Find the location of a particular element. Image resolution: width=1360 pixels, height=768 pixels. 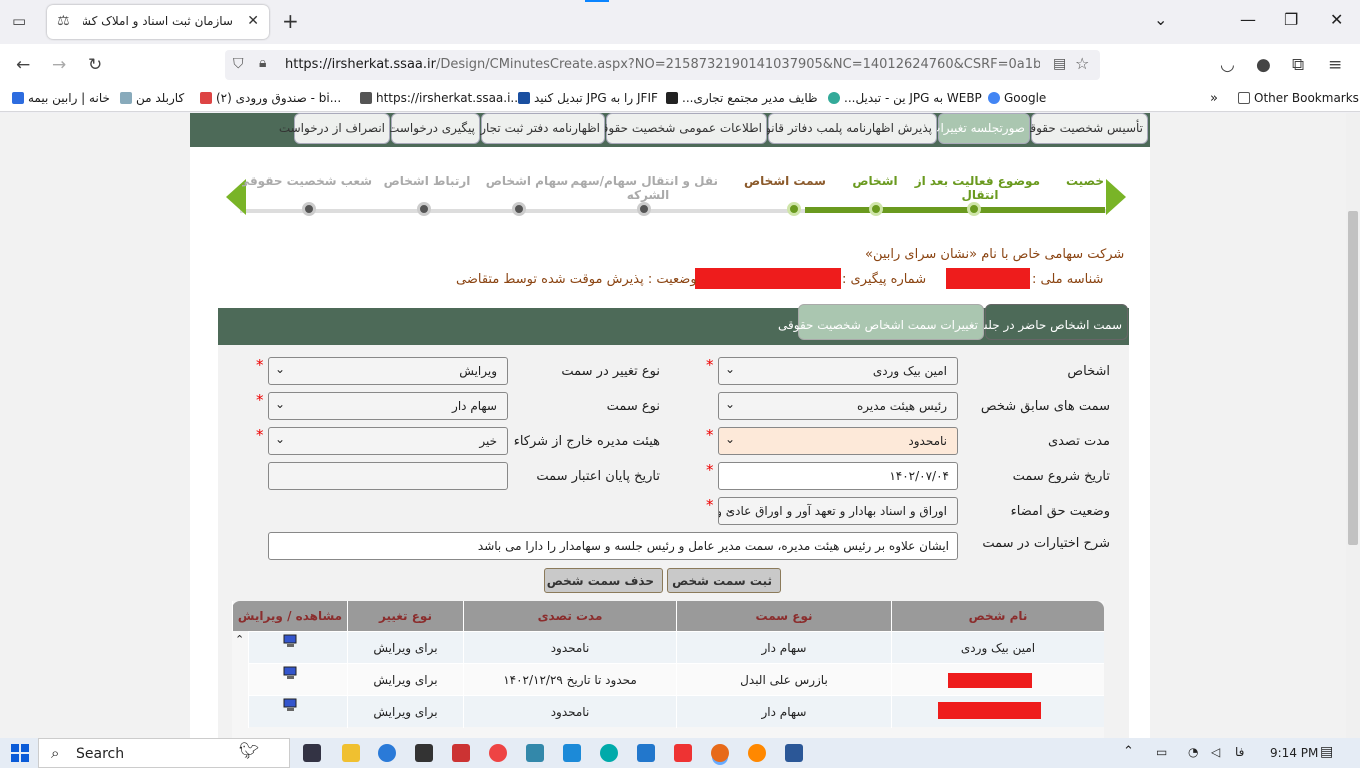

close-window-icon: ✕ is located at coordinates (1336, 19).